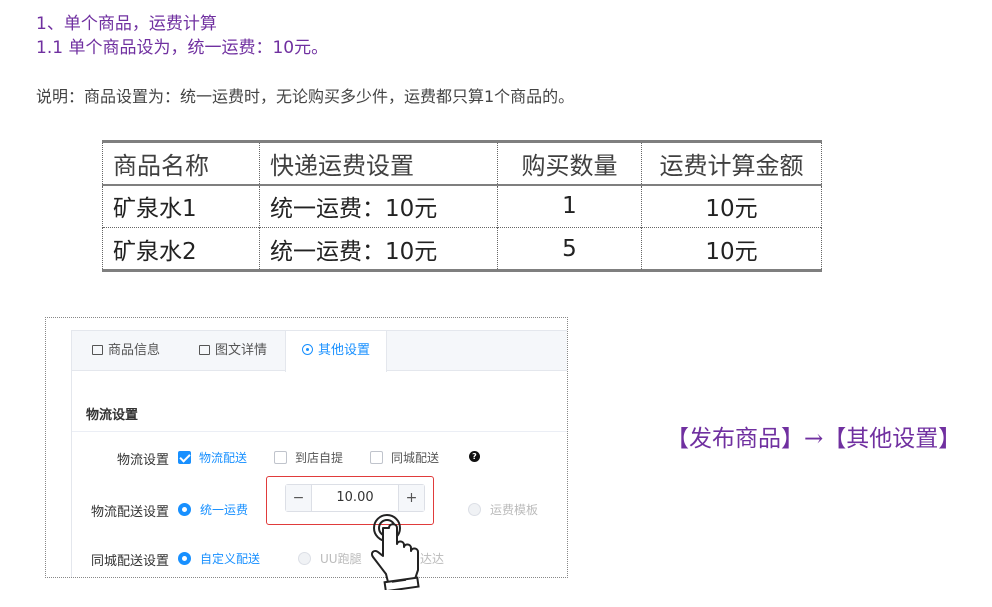  What do you see at coordinates (341, 559) in the screenshot?
I see `option-label: UU跑腿` at bounding box center [341, 559].